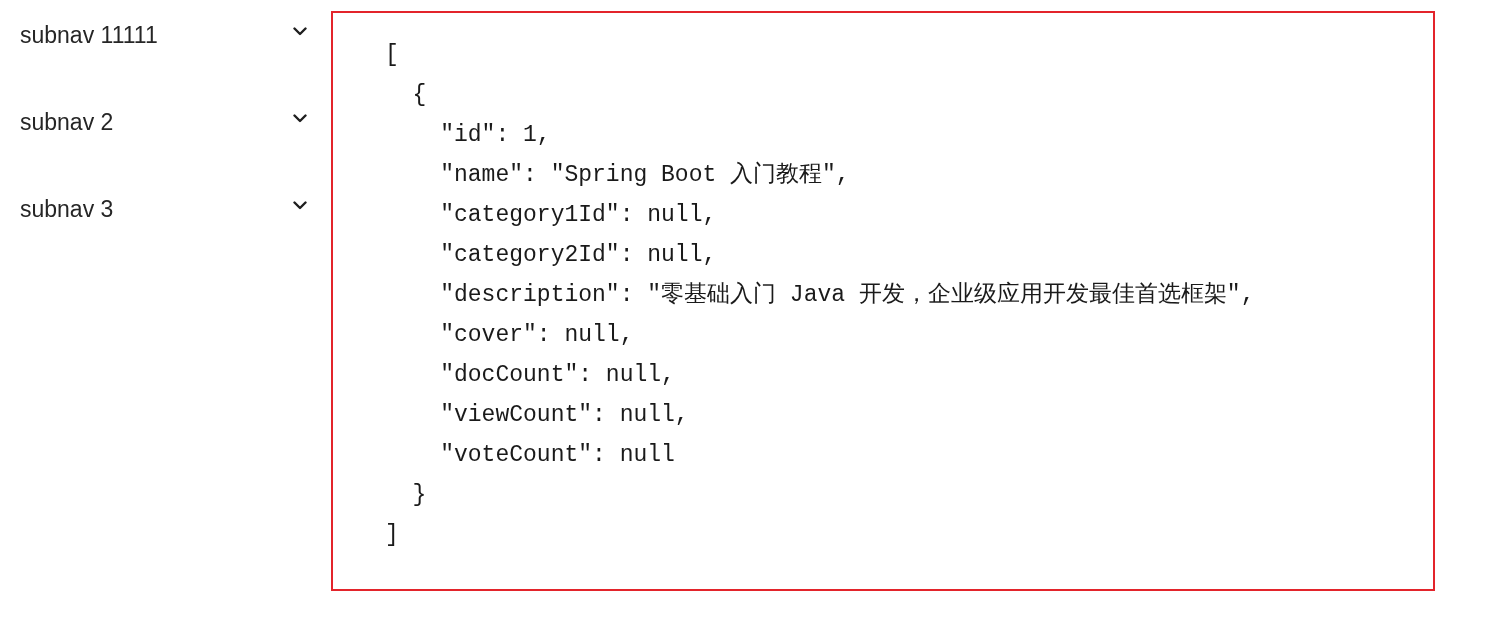 This screenshot has height=618, width=1512. I want to click on code-line: "cover": null,, so click(536, 335).